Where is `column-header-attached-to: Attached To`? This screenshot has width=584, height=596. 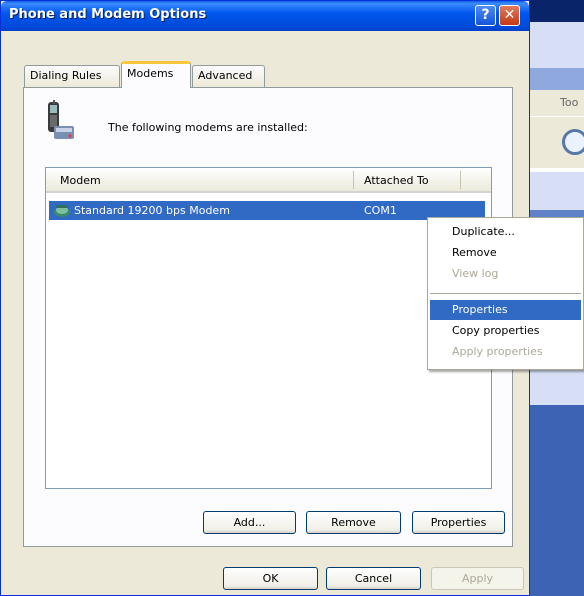 column-header-attached-to: Attached To is located at coordinates (396, 180).